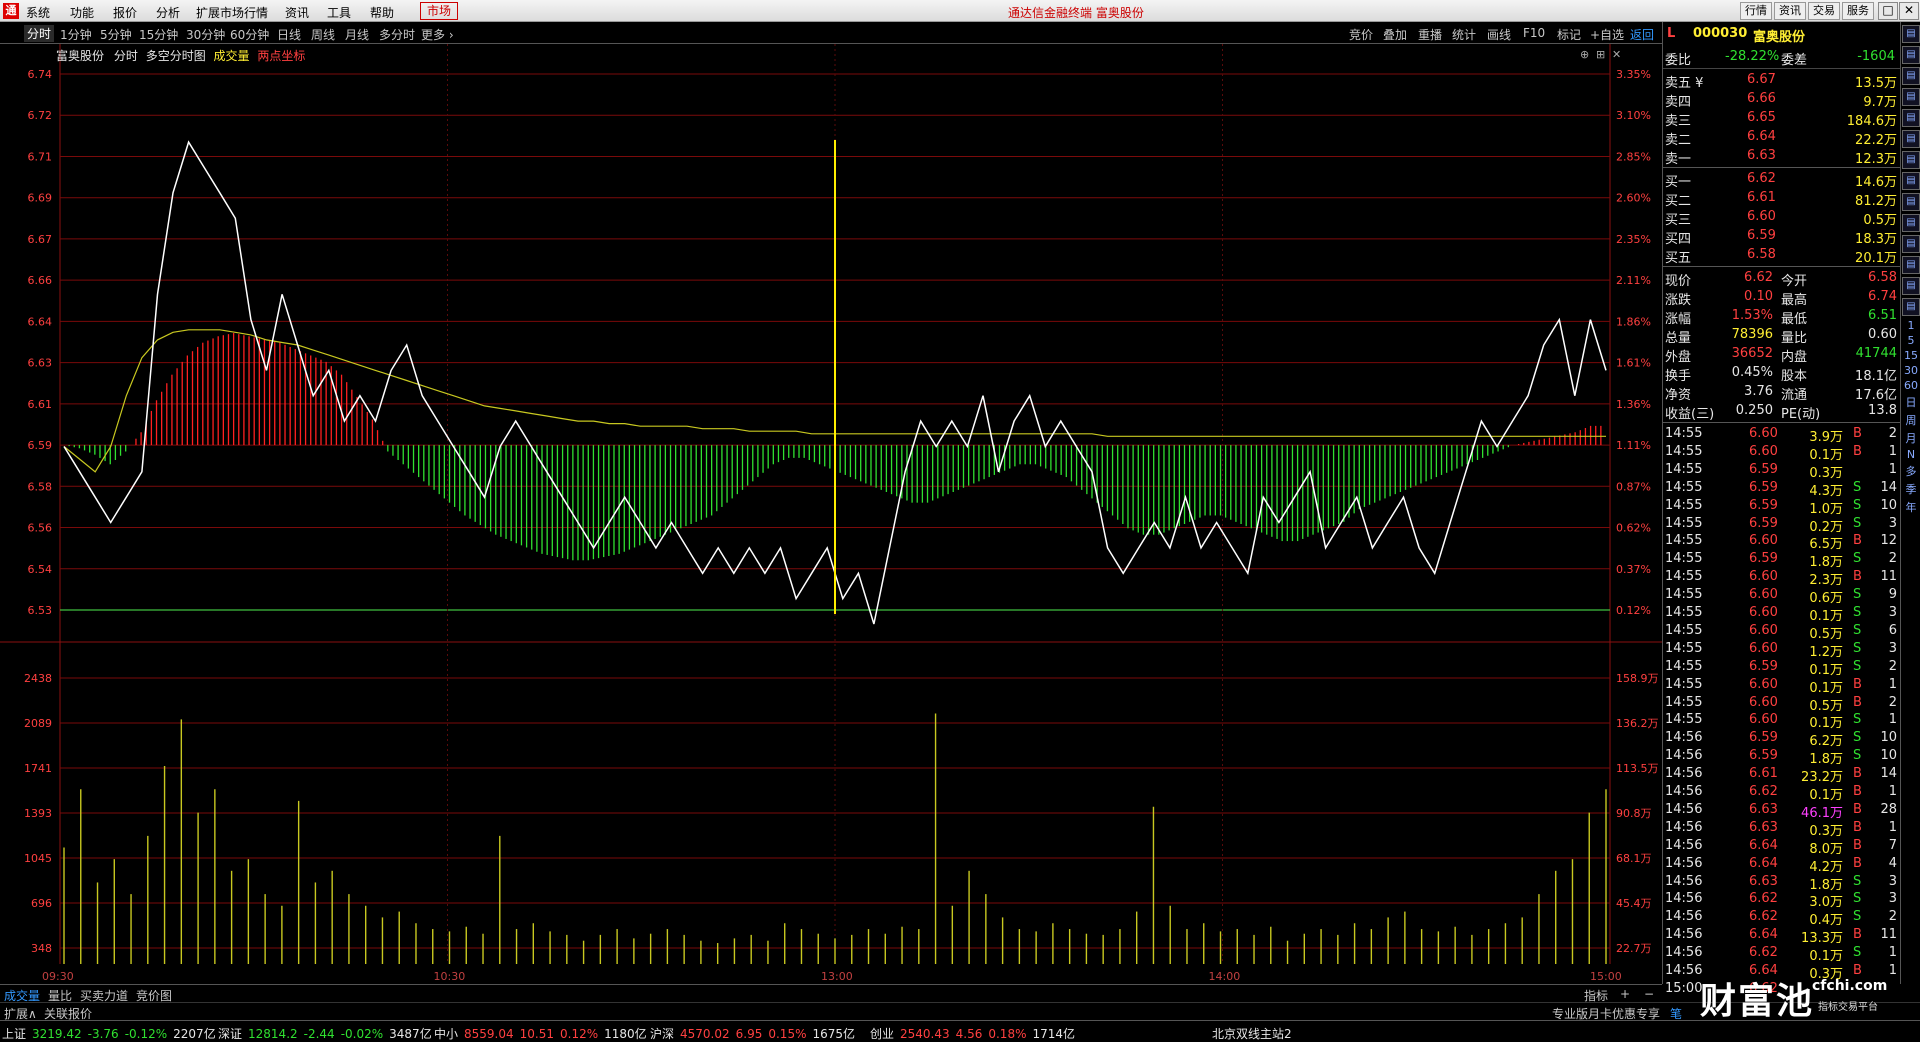  I want to click on sidebar-period-link: 1, so click(1911, 325).